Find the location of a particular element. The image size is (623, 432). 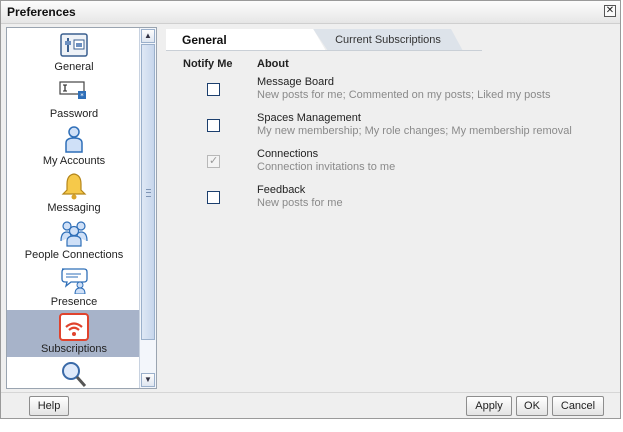

notify-checkbox-connections: ✓ is located at coordinates (213, 161).